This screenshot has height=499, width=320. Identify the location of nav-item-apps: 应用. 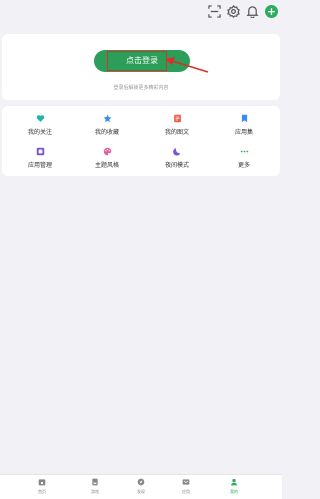
(186, 486).